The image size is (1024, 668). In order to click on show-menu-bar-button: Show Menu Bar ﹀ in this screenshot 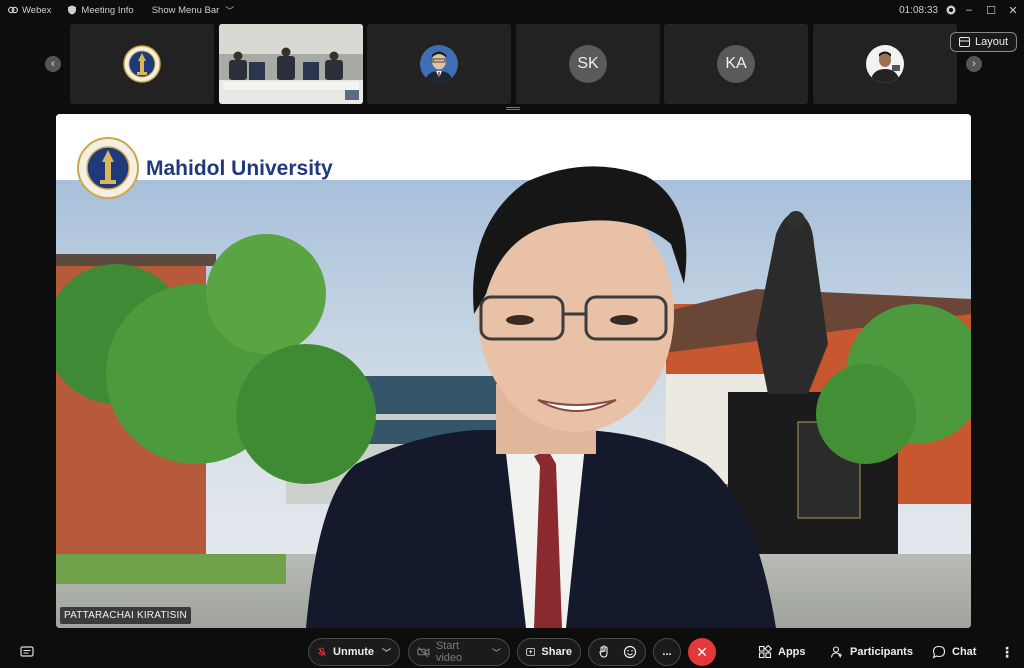, I will do `click(193, 10)`.